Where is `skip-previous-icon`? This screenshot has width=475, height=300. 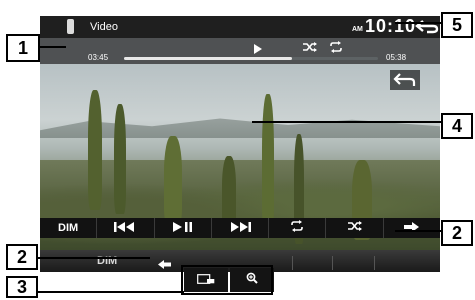 skip-previous-icon is located at coordinates (125, 228).